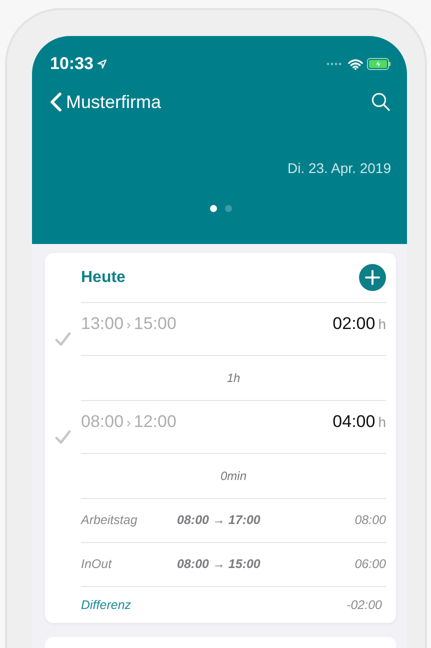  Describe the element at coordinates (106, 605) in the screenshot. I see `summary-label: Differenz` at that location.